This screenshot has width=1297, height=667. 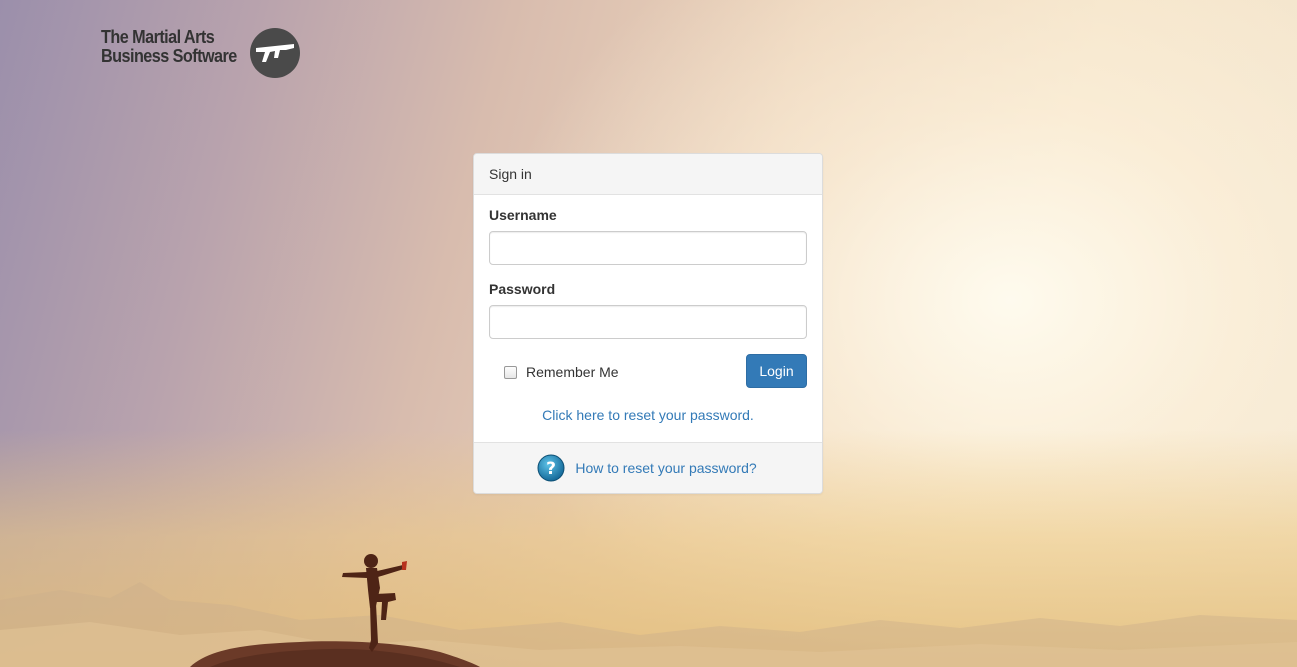 What do you see at coordinates (665, 468) in the screenshot?
I see `how-to-reset-link: How to reset your password?` at bounding box center [665, 468].